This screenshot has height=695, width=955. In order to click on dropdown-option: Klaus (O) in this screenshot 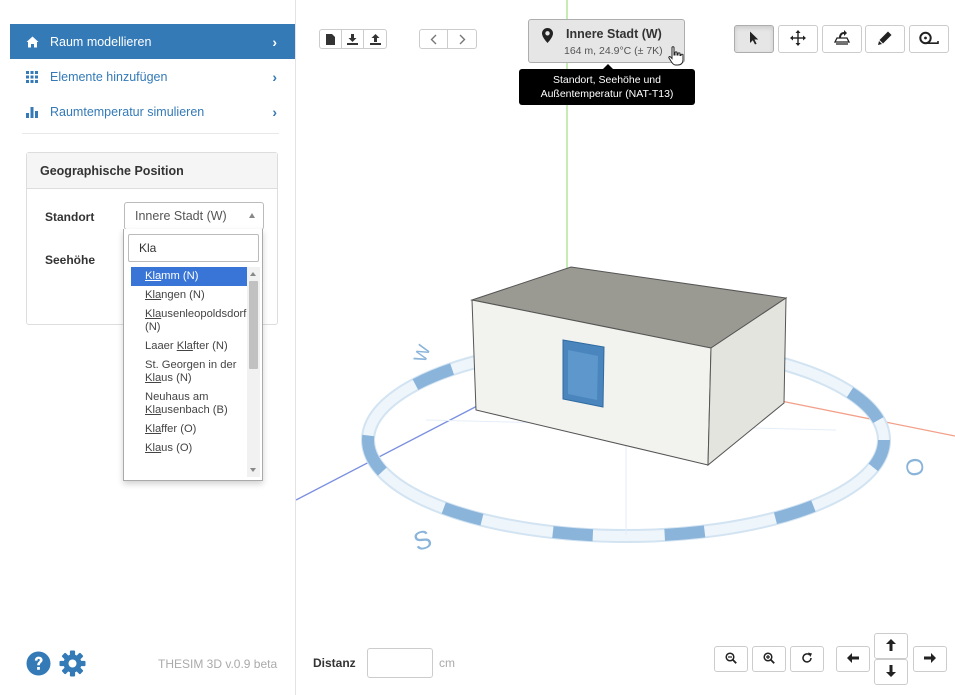, I will do `click(189, 448)`.